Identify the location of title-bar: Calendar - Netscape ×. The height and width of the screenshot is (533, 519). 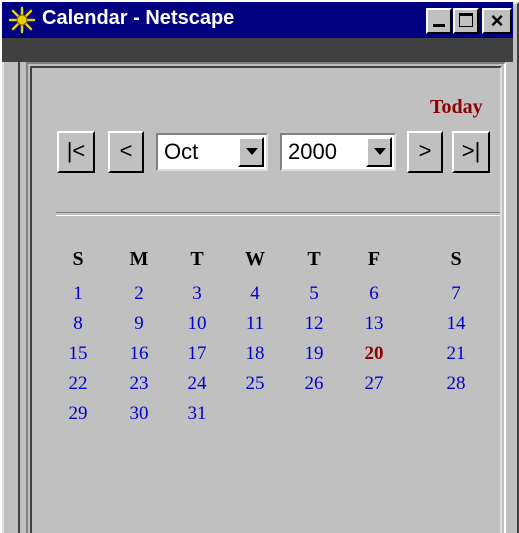
(257, 20).